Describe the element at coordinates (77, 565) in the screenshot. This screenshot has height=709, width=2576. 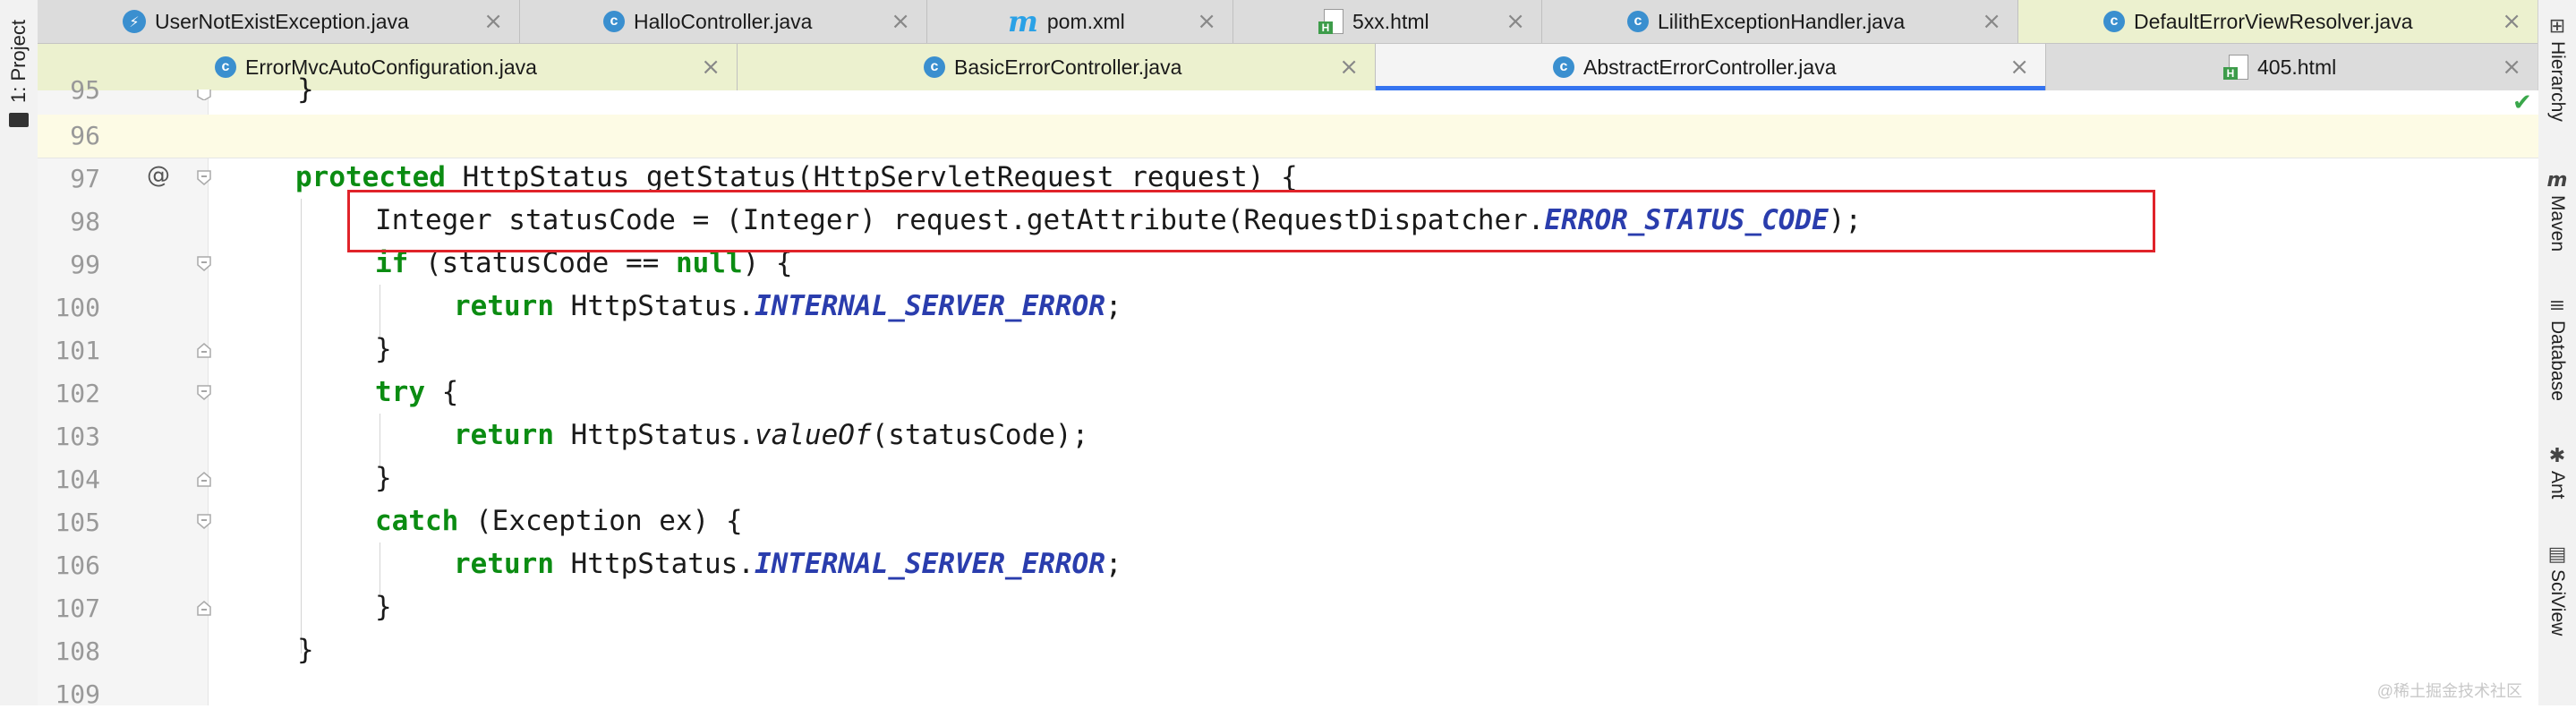
I see `line-number: 106` at that location.